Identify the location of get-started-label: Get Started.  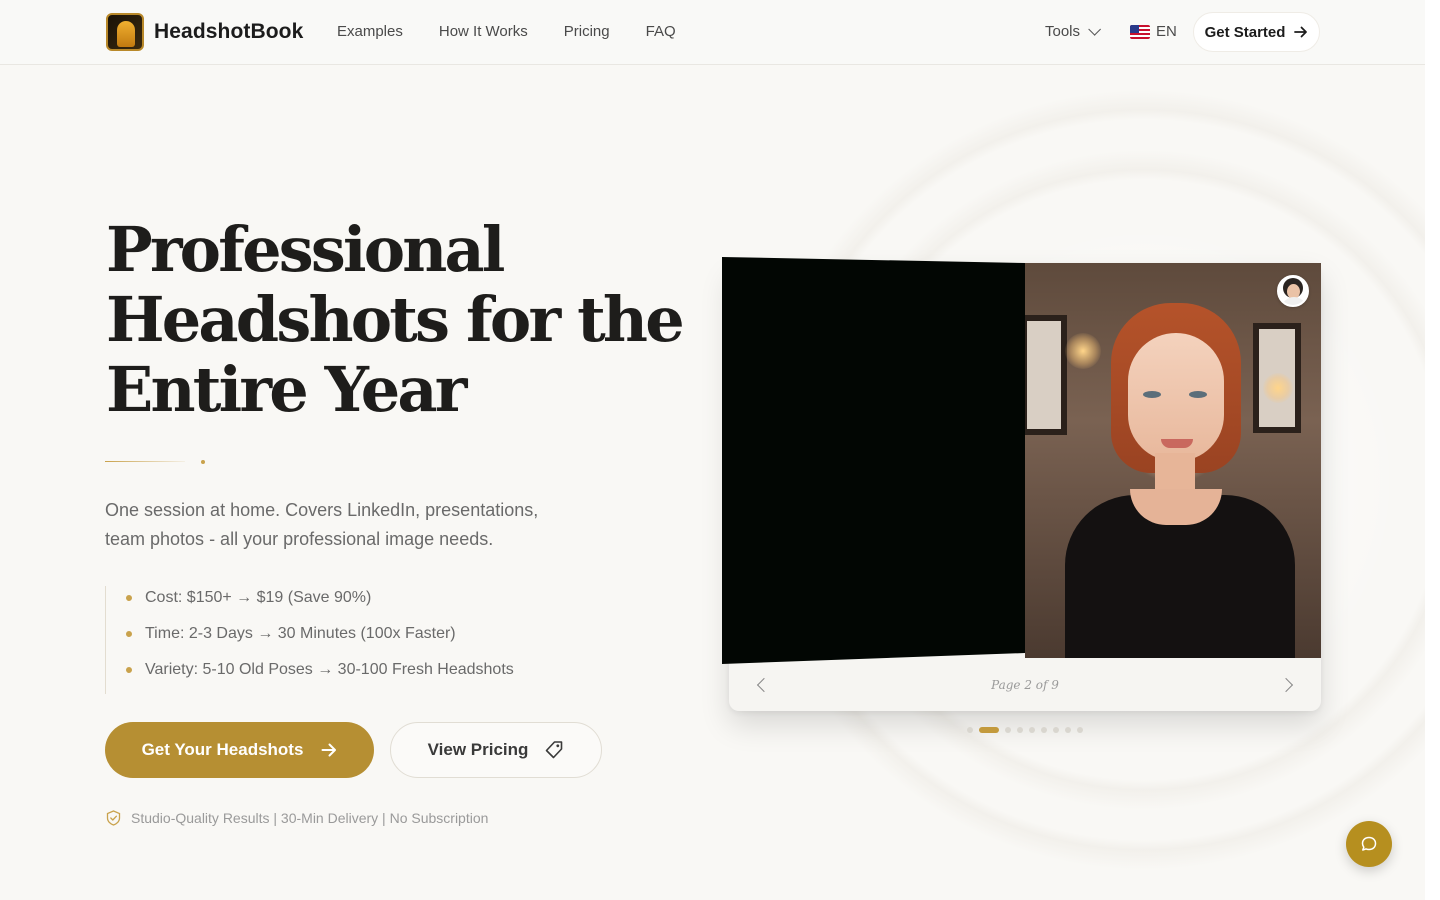
(1245, 32).